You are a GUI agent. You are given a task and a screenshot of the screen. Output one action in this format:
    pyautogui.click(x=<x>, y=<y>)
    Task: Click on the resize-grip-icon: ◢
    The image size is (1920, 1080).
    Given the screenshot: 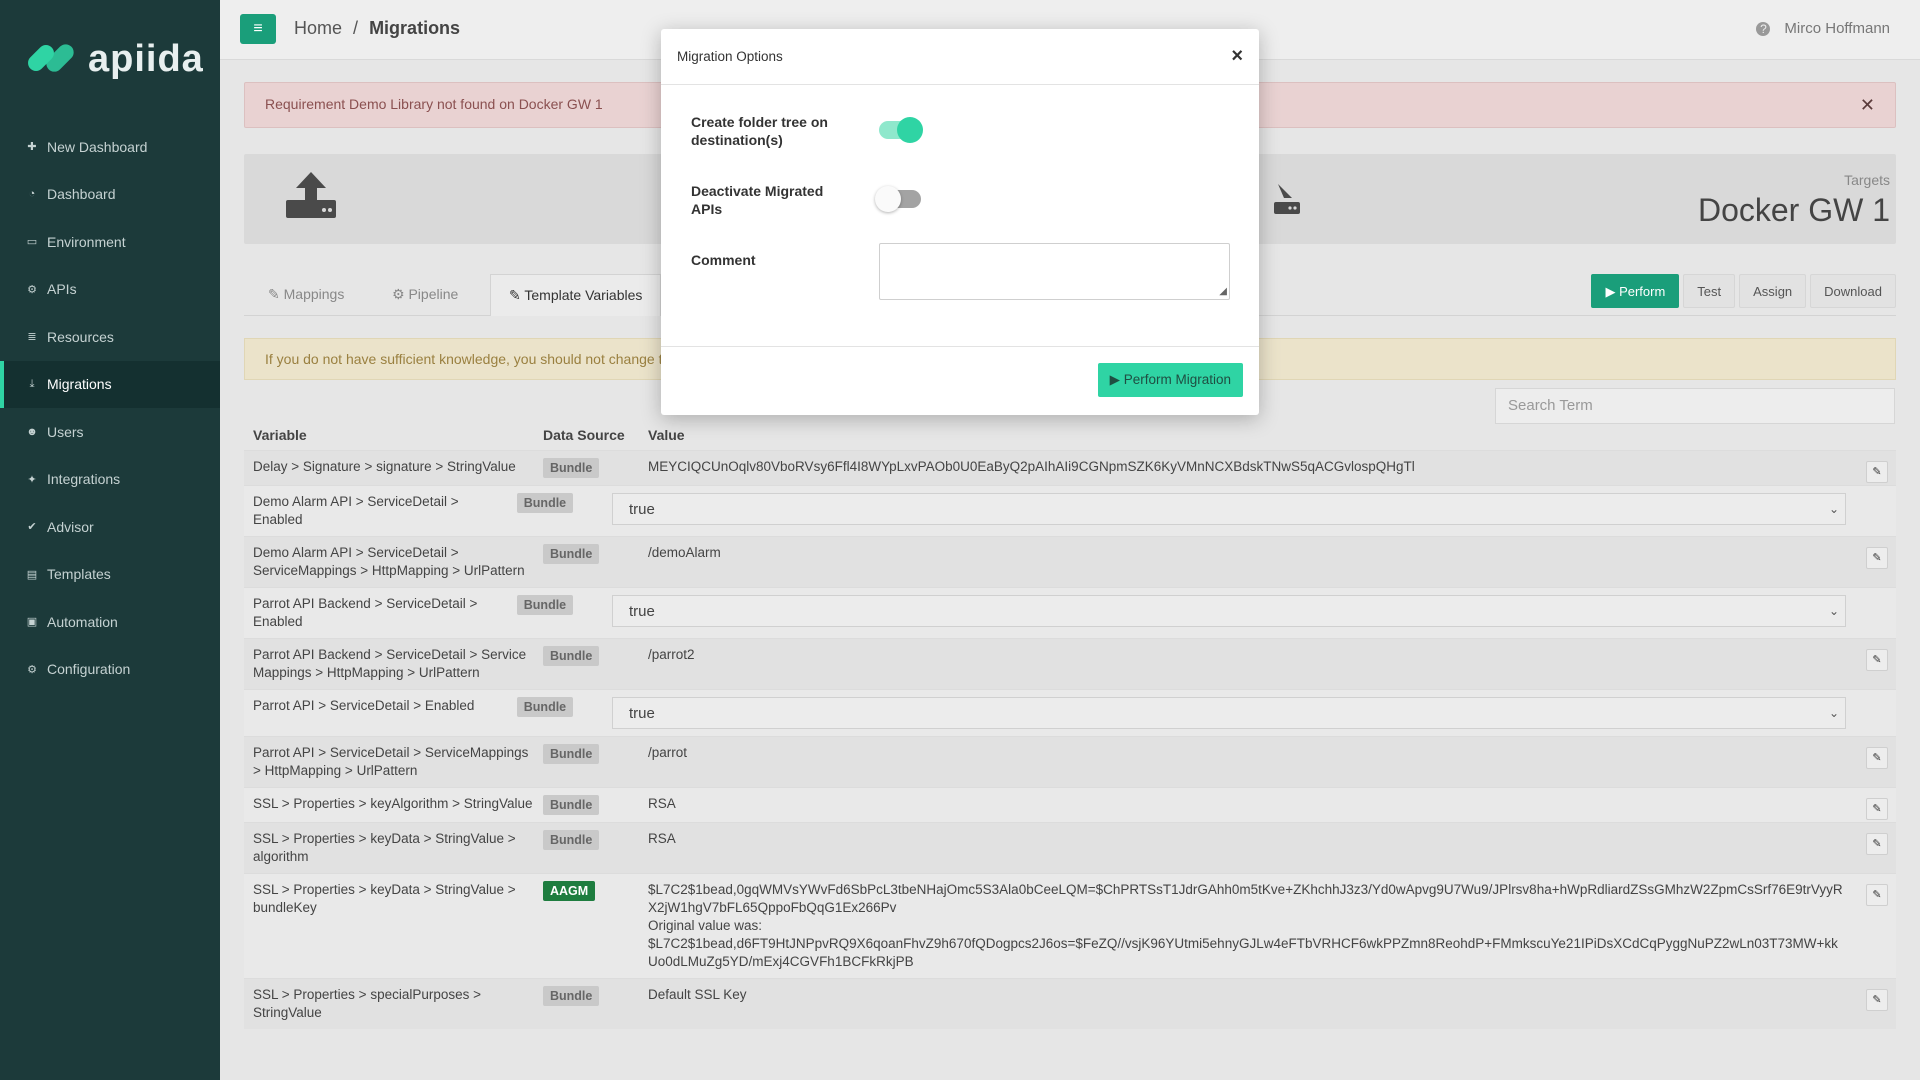 What is the action you would take?
    pyautogui.click(x=1223, y=291)
    